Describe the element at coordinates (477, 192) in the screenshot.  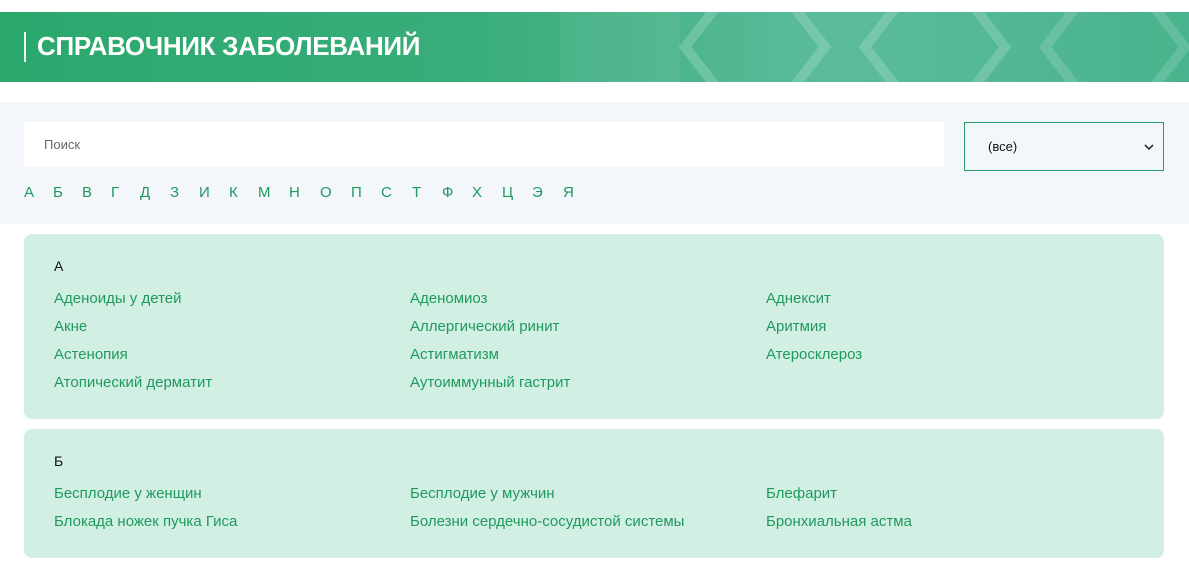
I see `alphabet-letter-link: Х` at that location.